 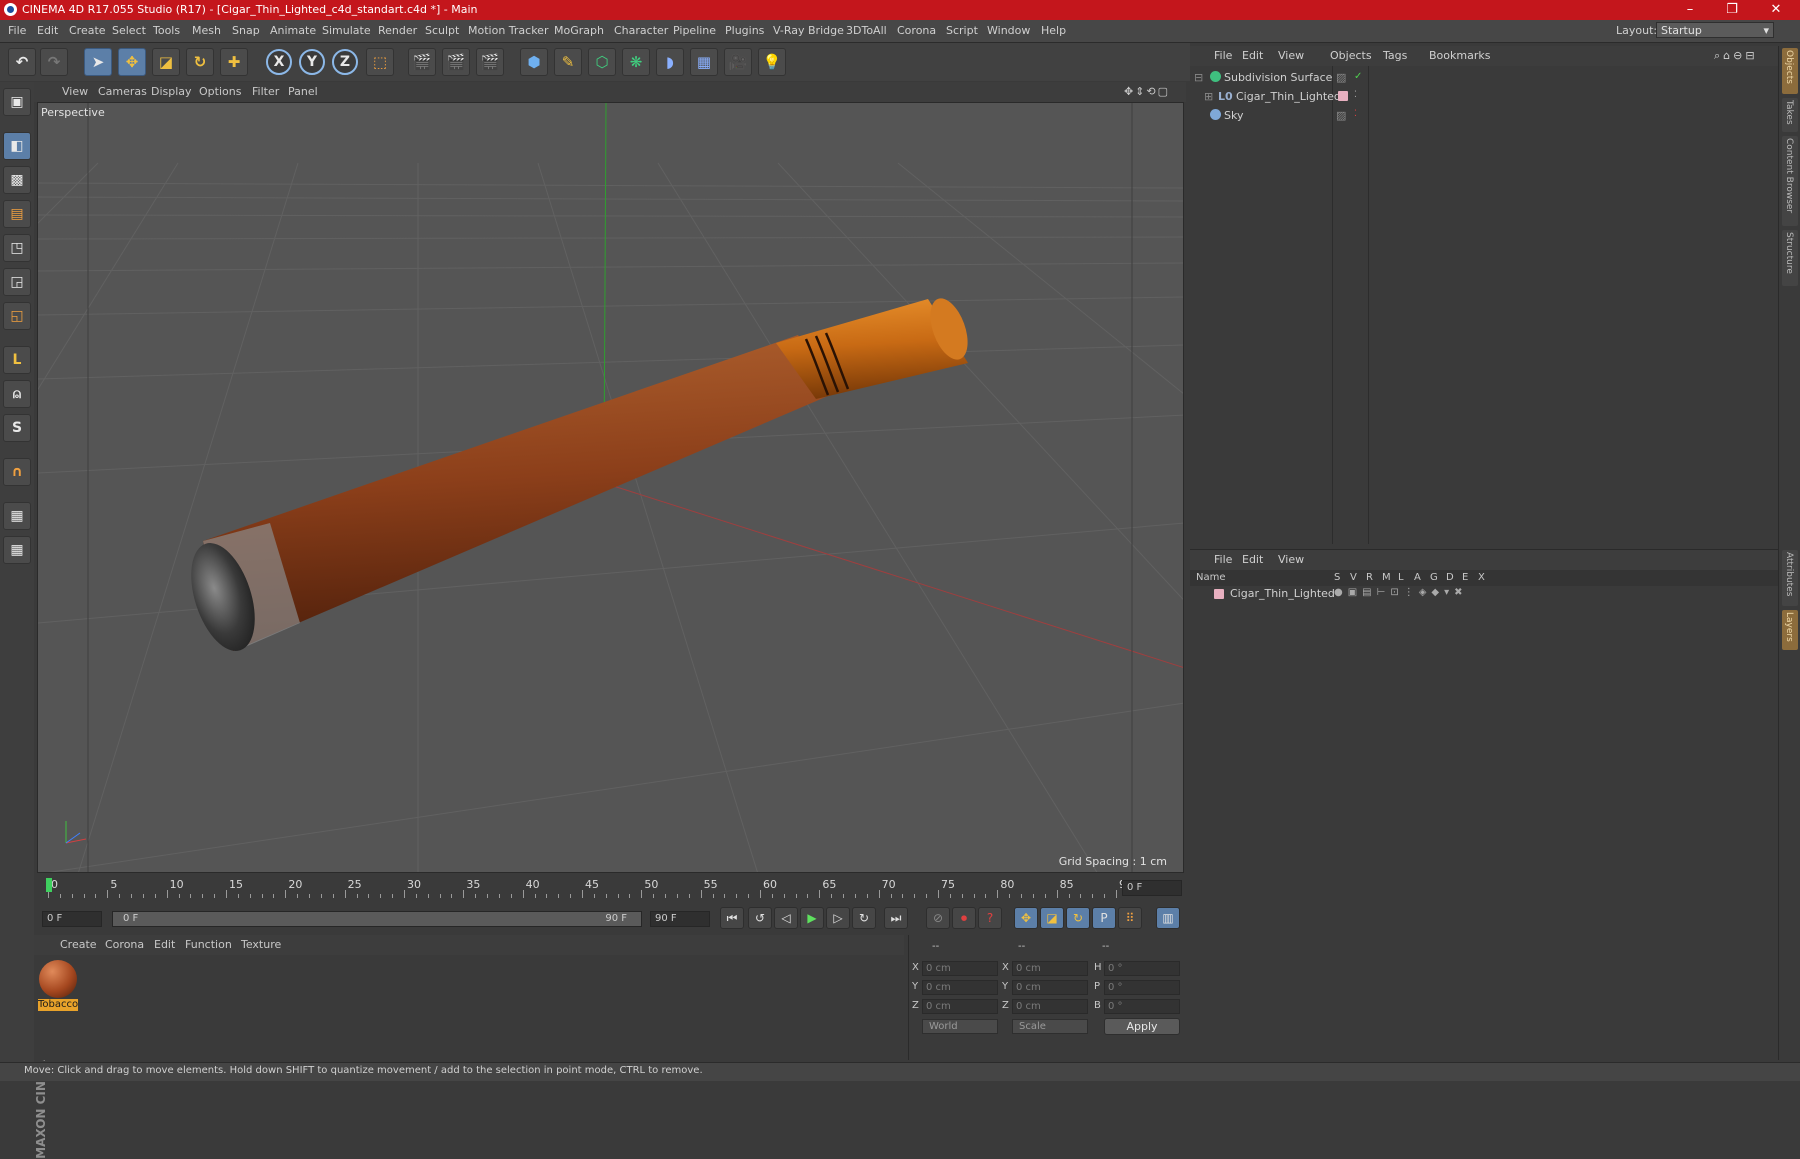 I want to click on add-cube-button: ⬢, so click(x=534, y=62).